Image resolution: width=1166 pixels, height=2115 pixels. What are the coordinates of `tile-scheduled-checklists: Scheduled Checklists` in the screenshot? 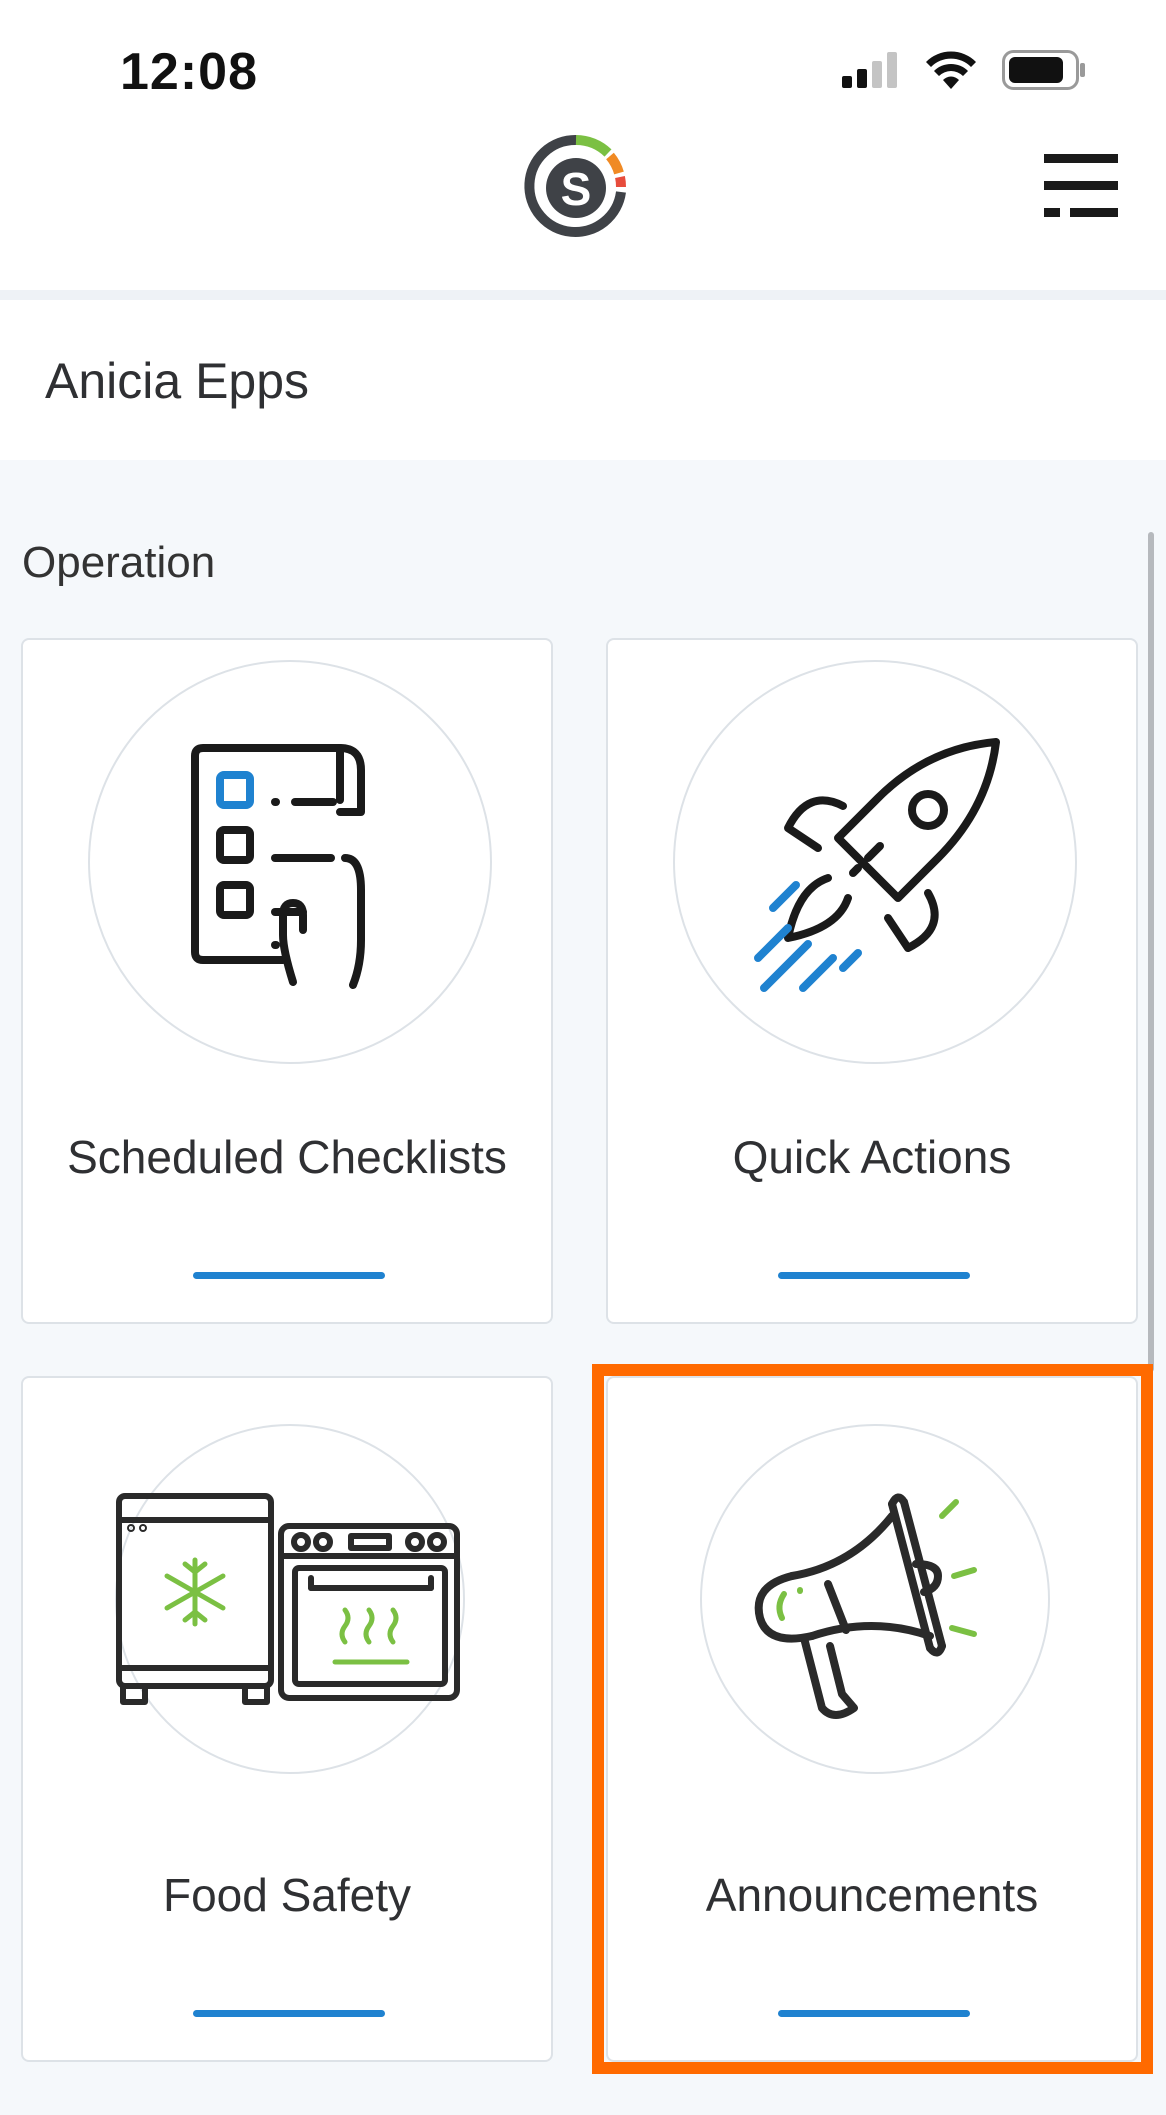 It's located at (287, 981).